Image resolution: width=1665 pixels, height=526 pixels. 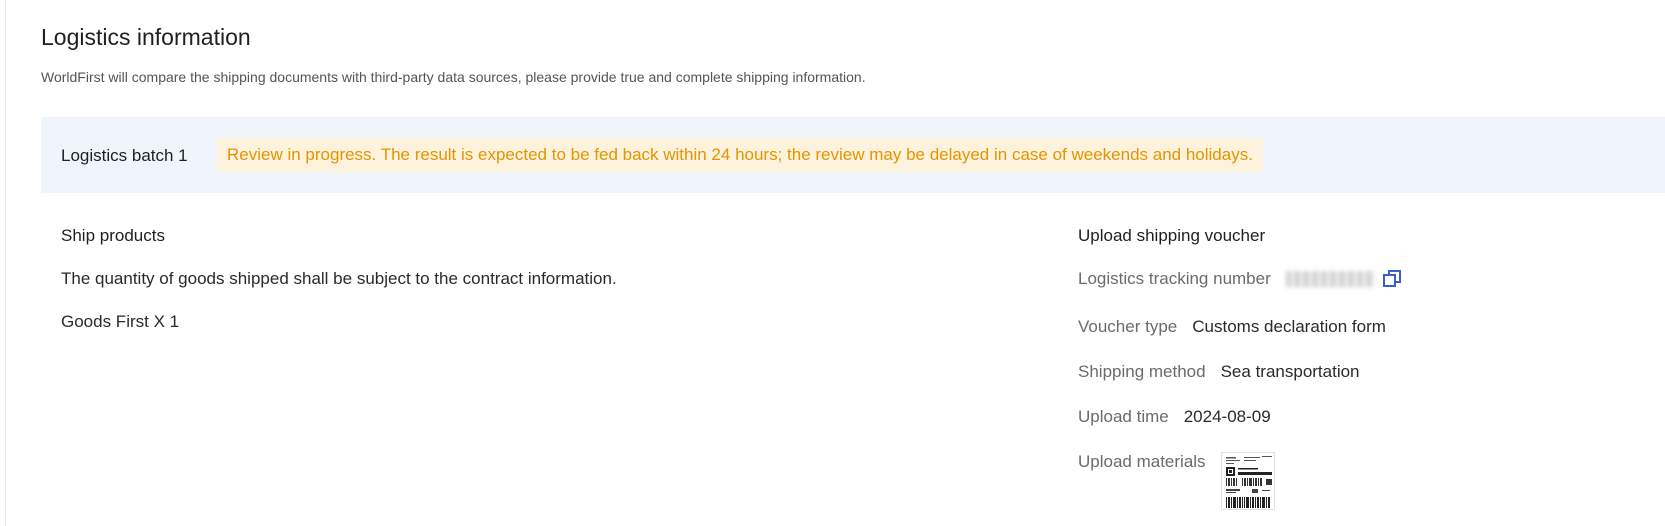 I want to click on shipping-voucher-heading: Upload shipping voucher, so click(x=1172, y=235).